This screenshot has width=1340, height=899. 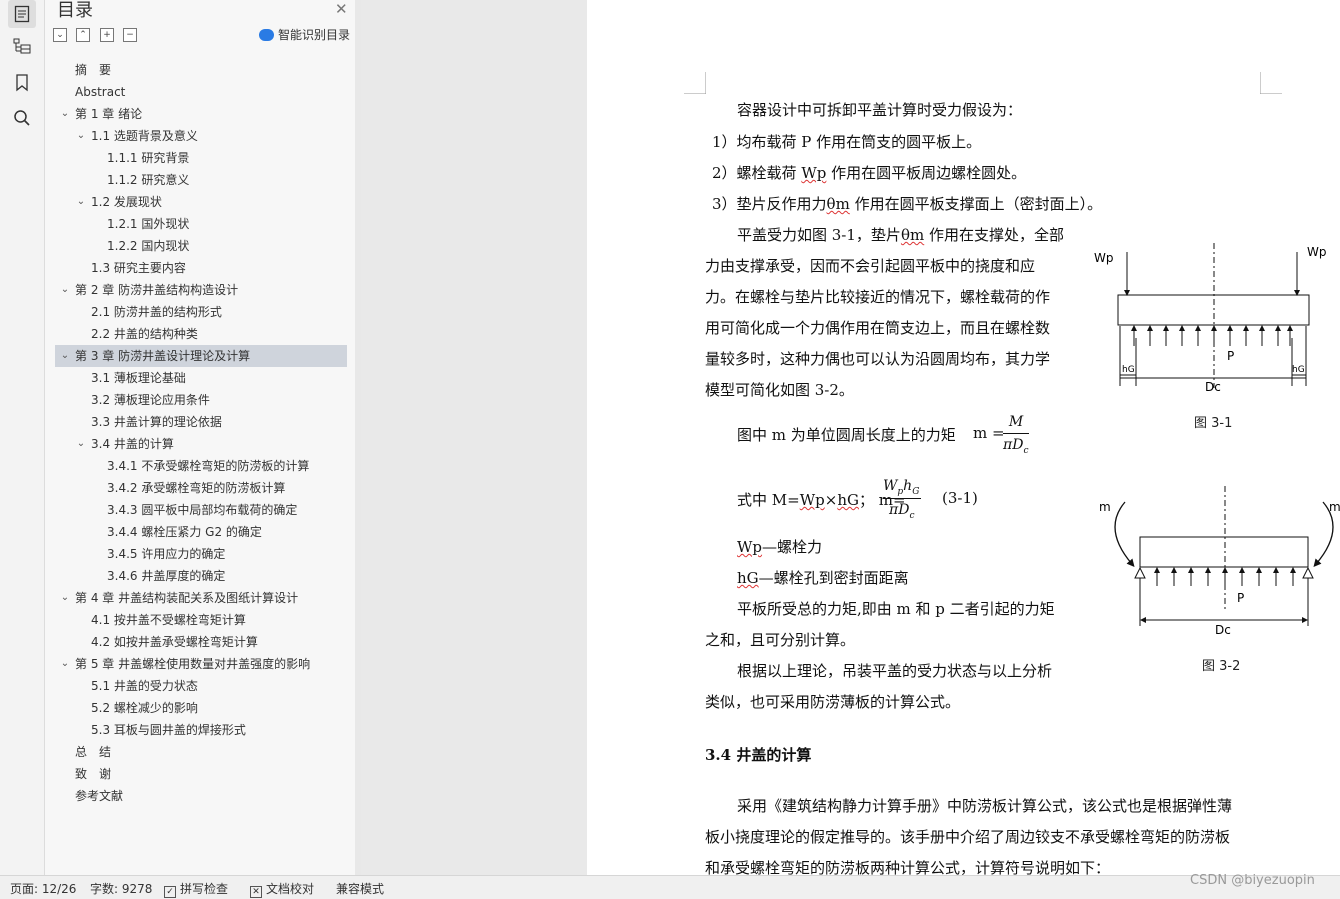 What do you see at coordinates (201, 664) in the screenshot?
I see `toc-item: ⌄ 第 5 章 井盖螺栓使用数量对井盖强度的影响` at bounding box center [201, 664].